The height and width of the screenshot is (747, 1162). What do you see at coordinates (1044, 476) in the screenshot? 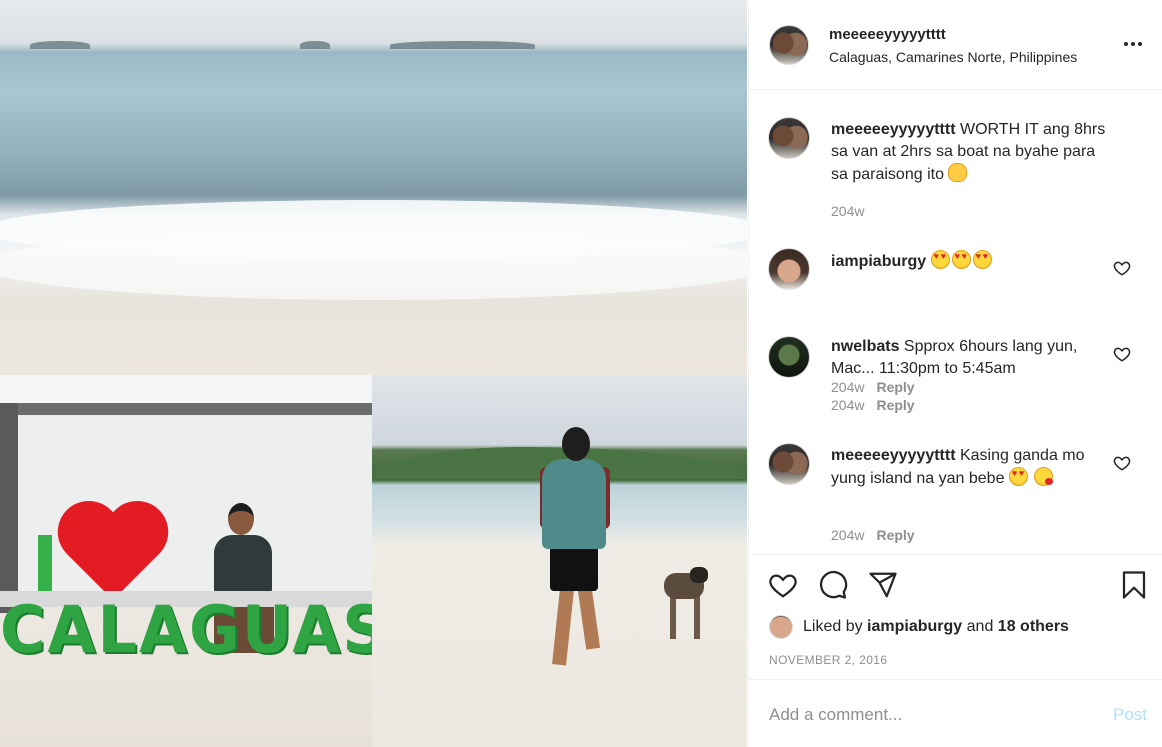
I see `face-blowing-kiss-emoji` at bounding box center [1044, 476].